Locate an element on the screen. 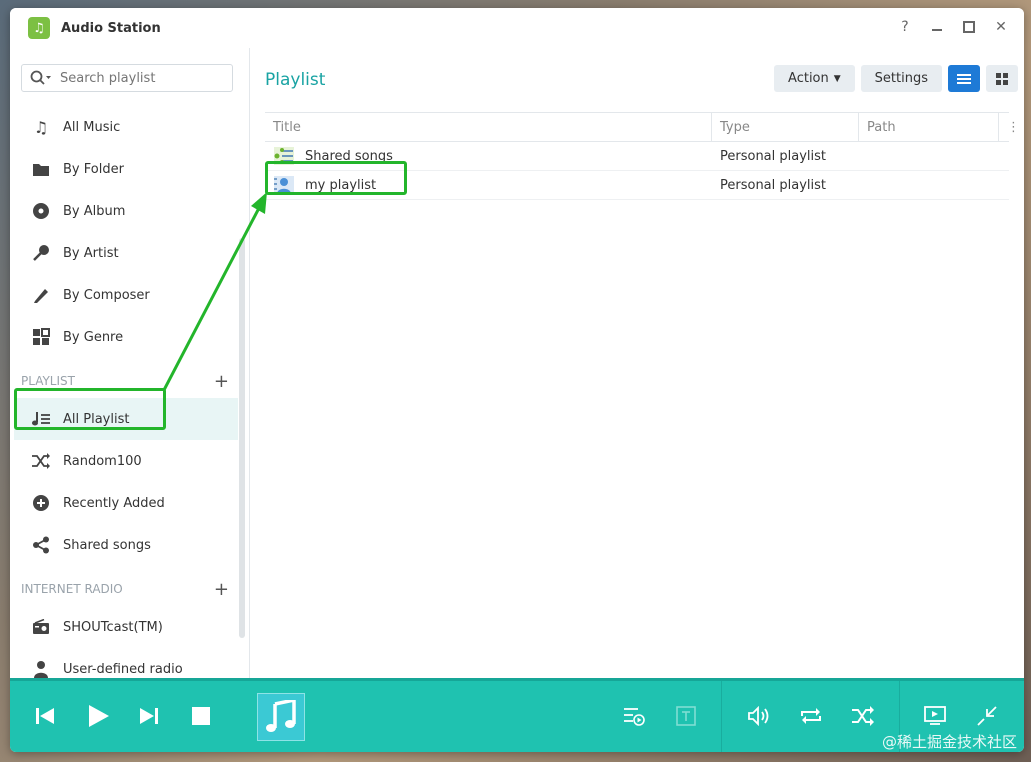  play-icon is located at coordinates (99, 716).